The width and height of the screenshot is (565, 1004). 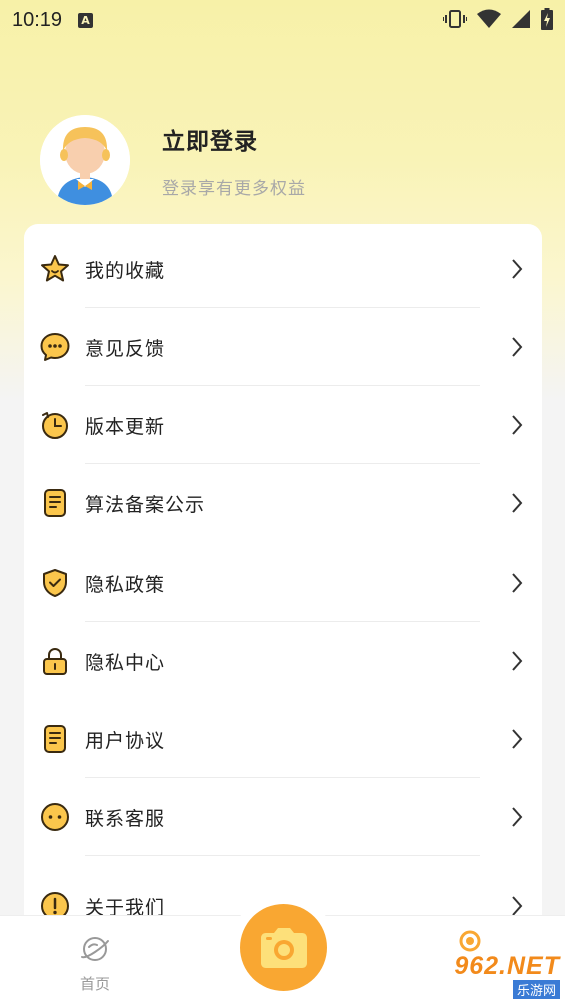 I want to click on wifi-icon, so click(x=489, y=18).